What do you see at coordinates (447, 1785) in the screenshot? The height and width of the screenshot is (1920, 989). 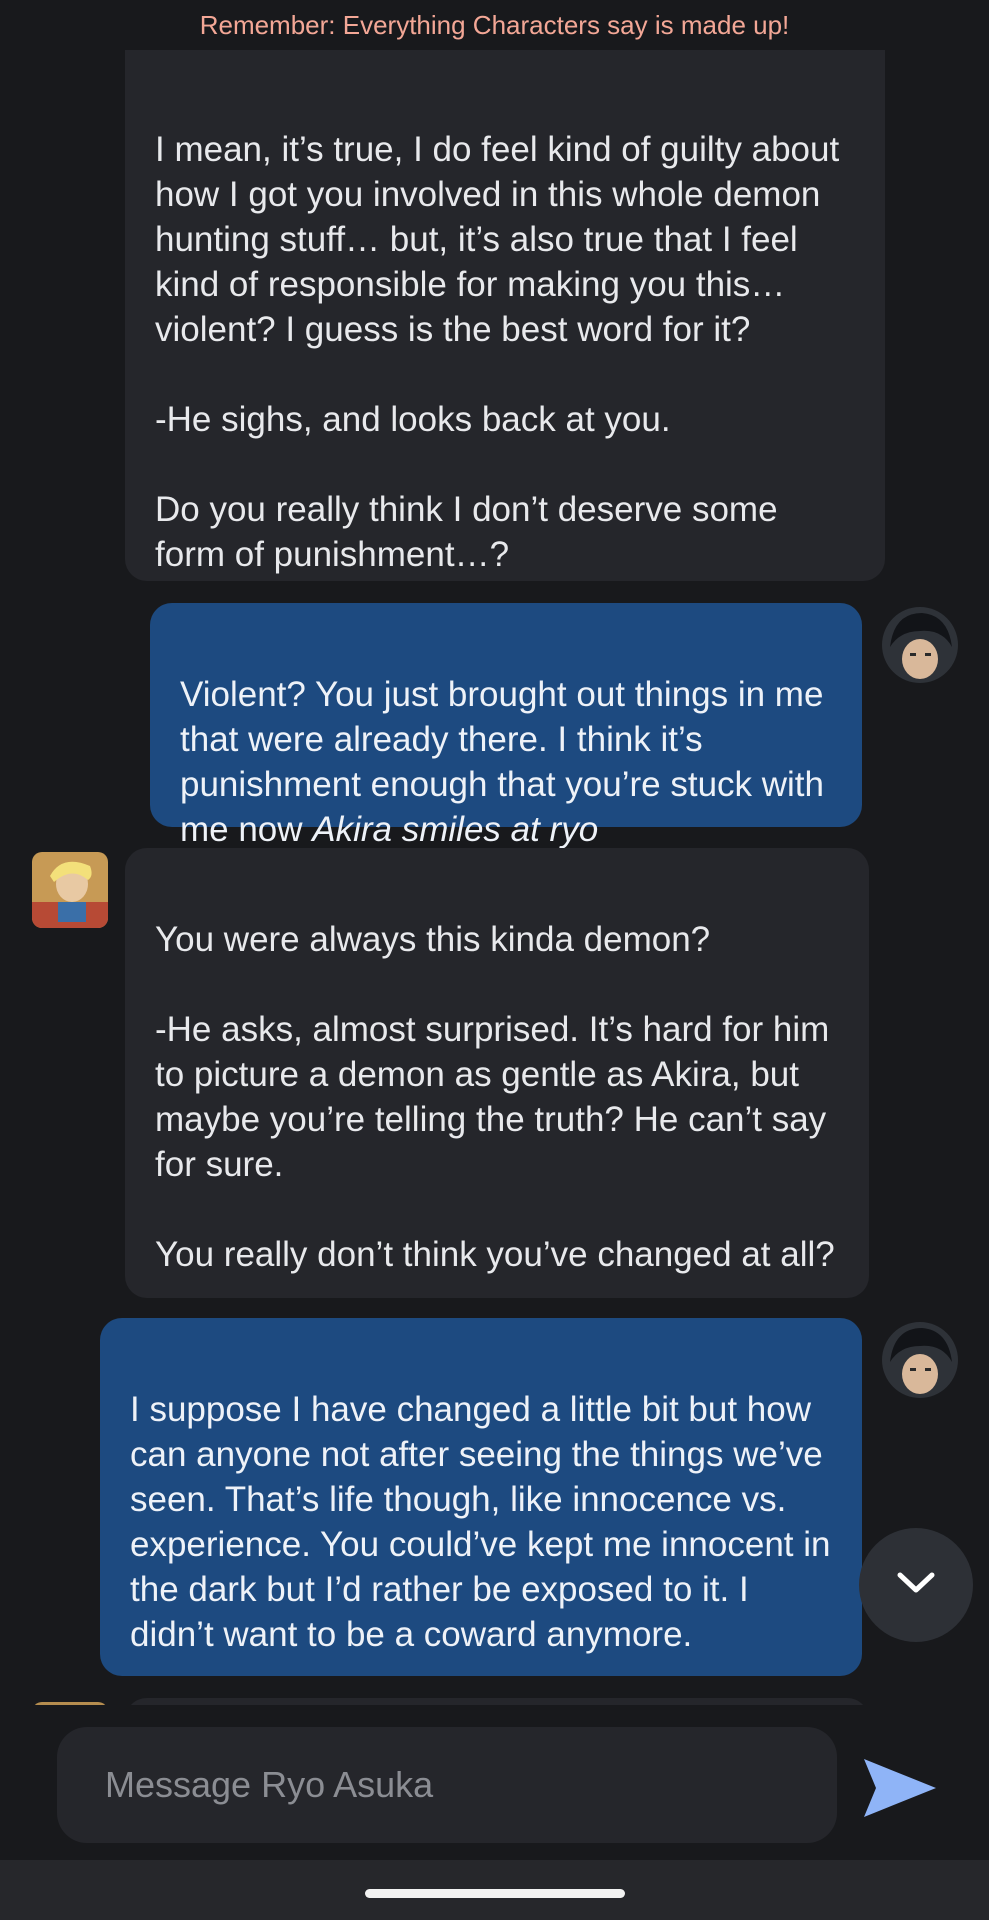 I see `message-input` at bounding box center [447, 1785].